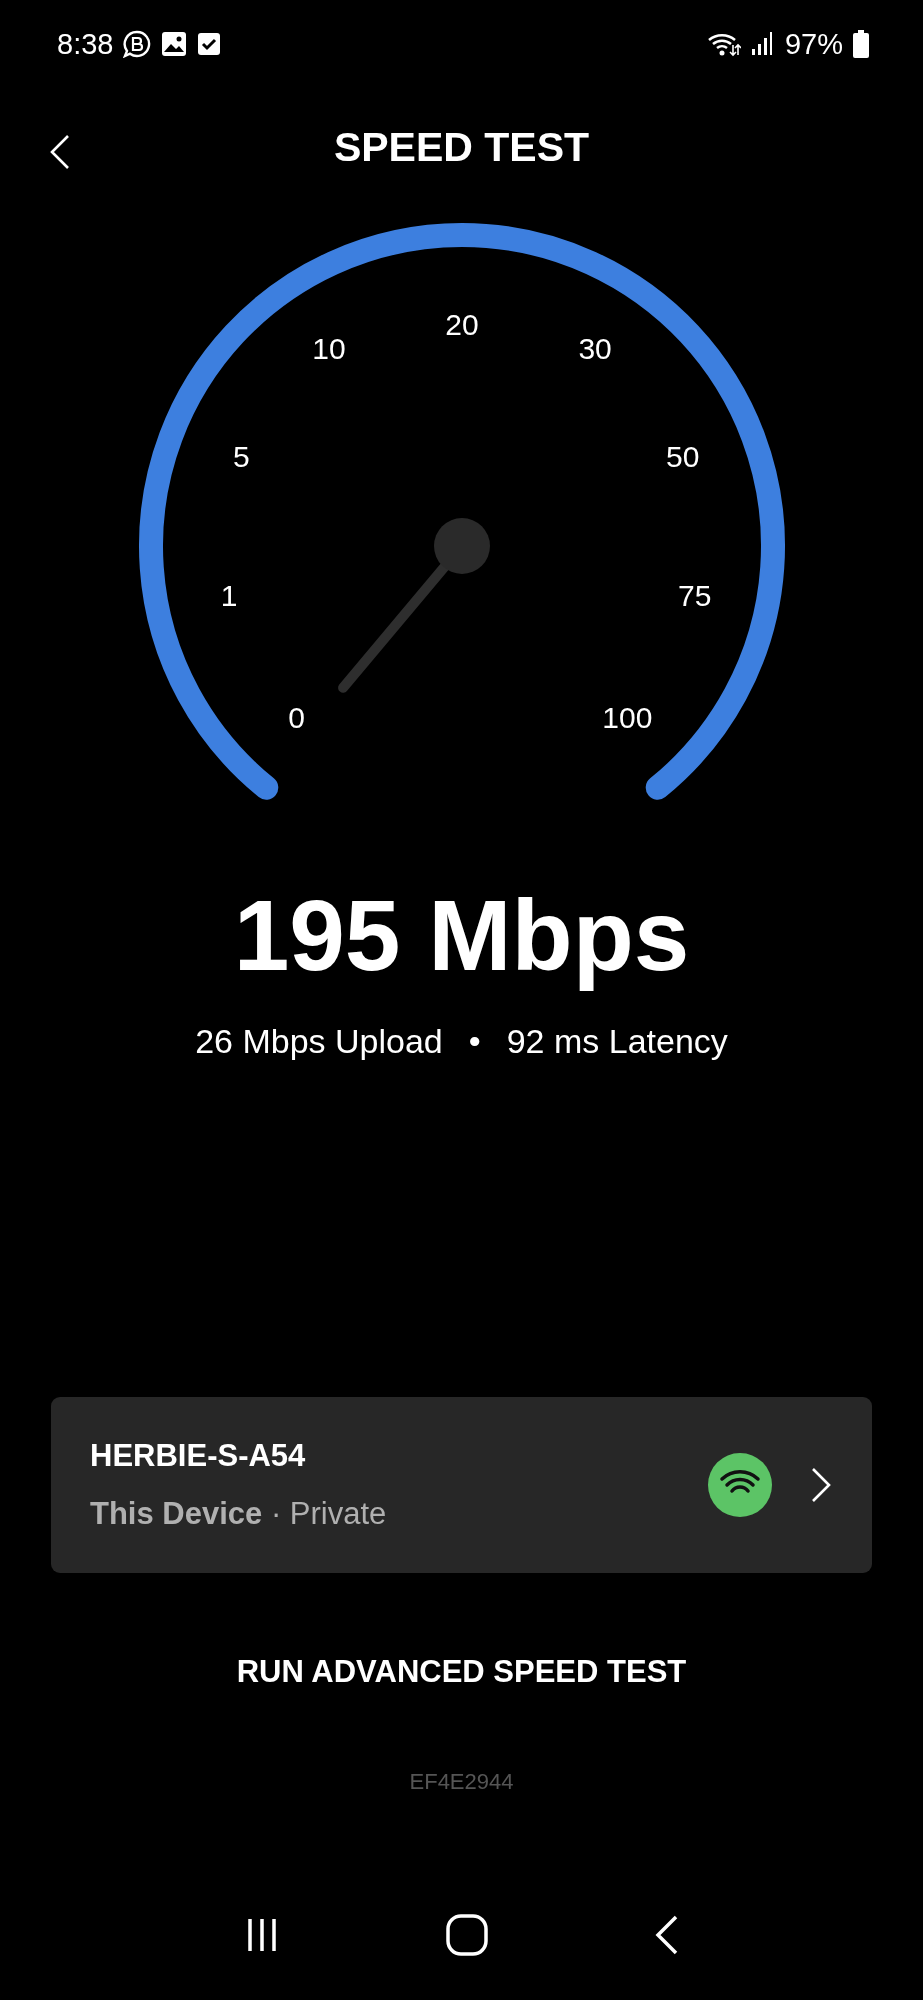 Image resolution: width=923 pixels, height=2000 pixels. What do you see at coordinates (209, 44) in the screenshot?
I see `checkbox-icon` at bounding box center [209, 44].